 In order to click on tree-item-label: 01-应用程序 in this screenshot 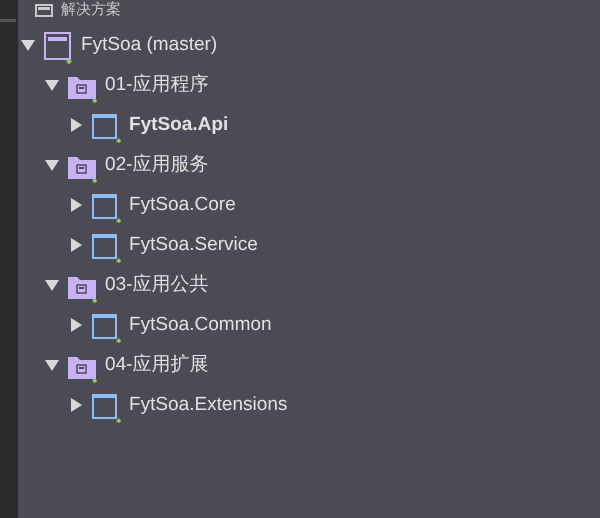, I will do `click(156, 85)`.